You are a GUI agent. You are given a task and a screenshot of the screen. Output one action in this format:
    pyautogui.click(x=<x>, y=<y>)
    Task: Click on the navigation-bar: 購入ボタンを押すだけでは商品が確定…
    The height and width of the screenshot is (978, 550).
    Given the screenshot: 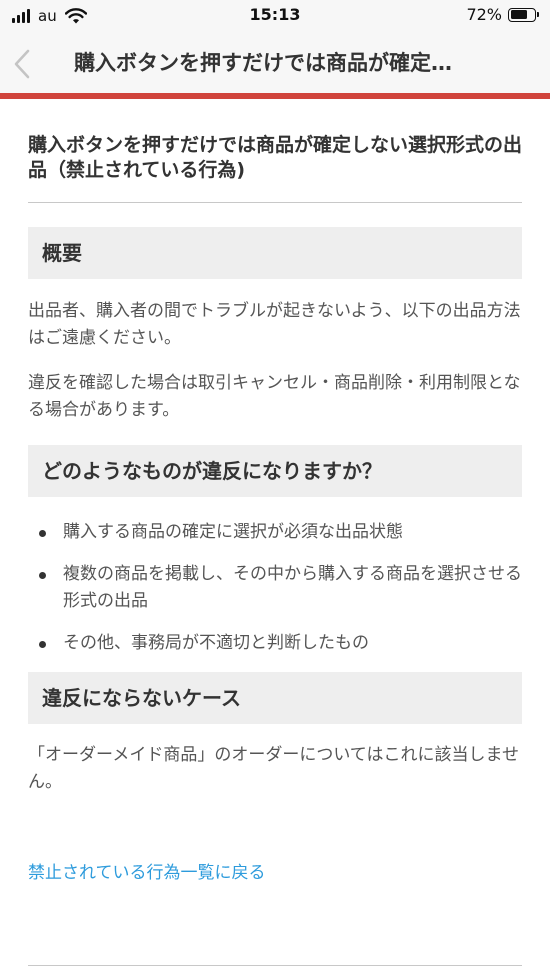 What is the action you would take?
    pyautogui.click(x=275, y=64)
    